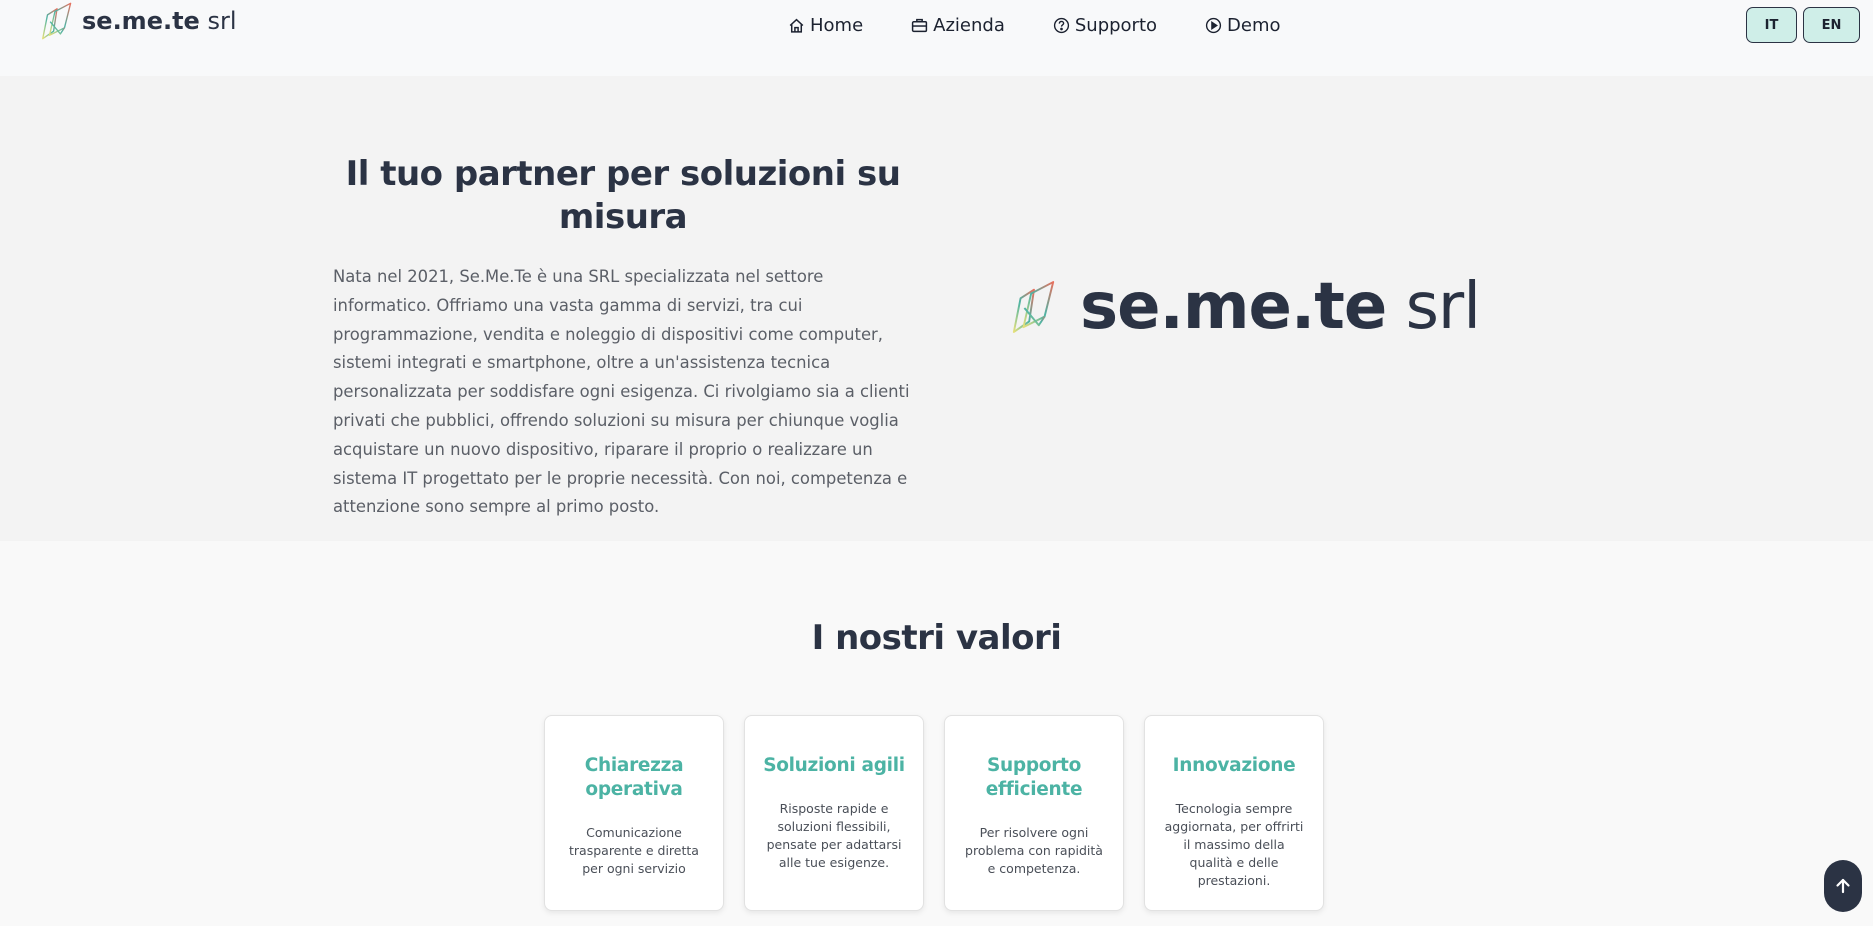  I want to click on nav-supporto: Supporto, so click(1105, 25).